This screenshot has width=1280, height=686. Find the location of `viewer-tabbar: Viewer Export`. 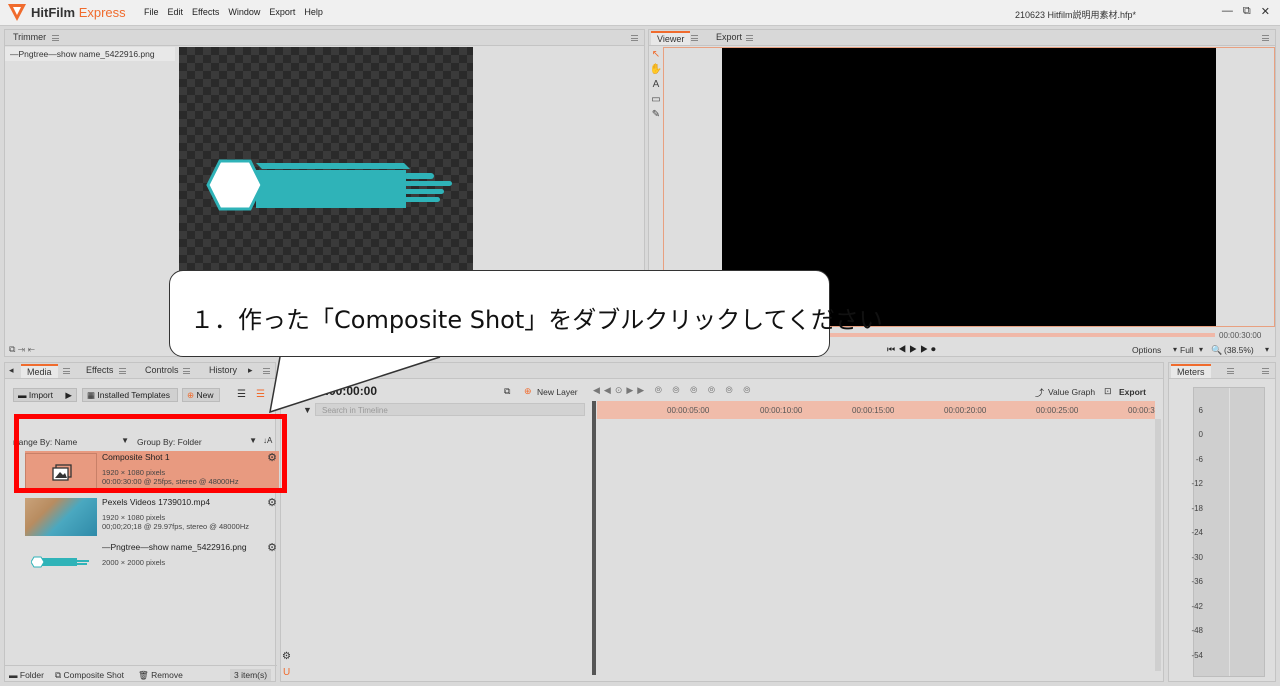

viewer-tabbar: Viewer Export is located at coordinates (962, 38).